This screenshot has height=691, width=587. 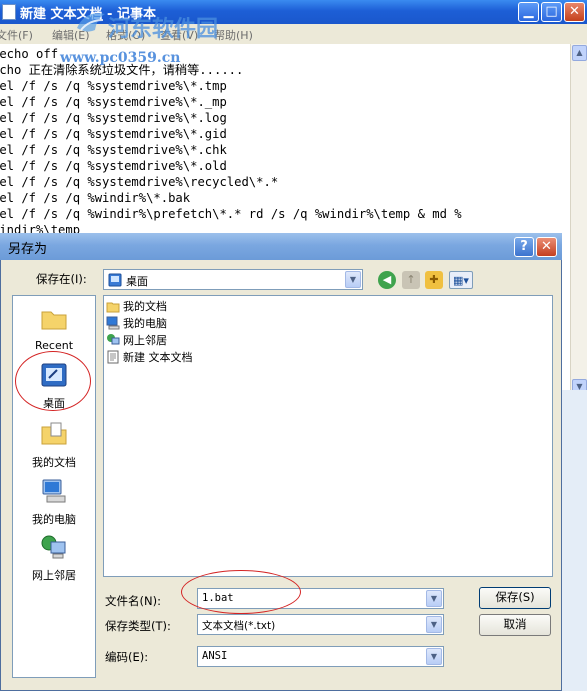 I want to click on encoding-value: ANSI, so click(x=215, y=656).